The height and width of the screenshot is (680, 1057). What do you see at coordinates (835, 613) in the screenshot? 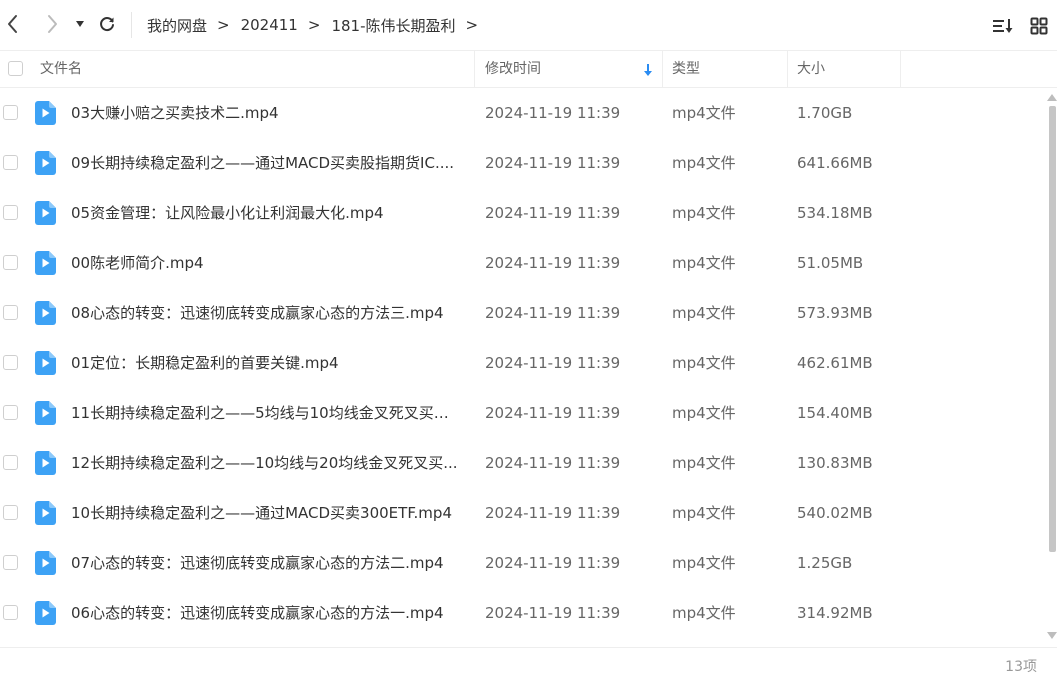
I see `file-size: 314.92MB` at bounding box center [835, 613].